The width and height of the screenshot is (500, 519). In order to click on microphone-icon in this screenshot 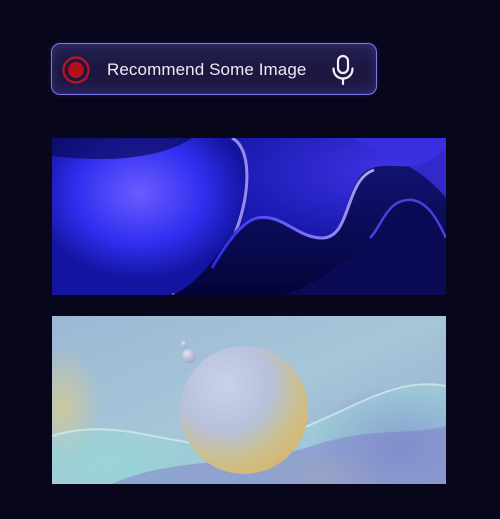, I will do `click(343, 70)`.